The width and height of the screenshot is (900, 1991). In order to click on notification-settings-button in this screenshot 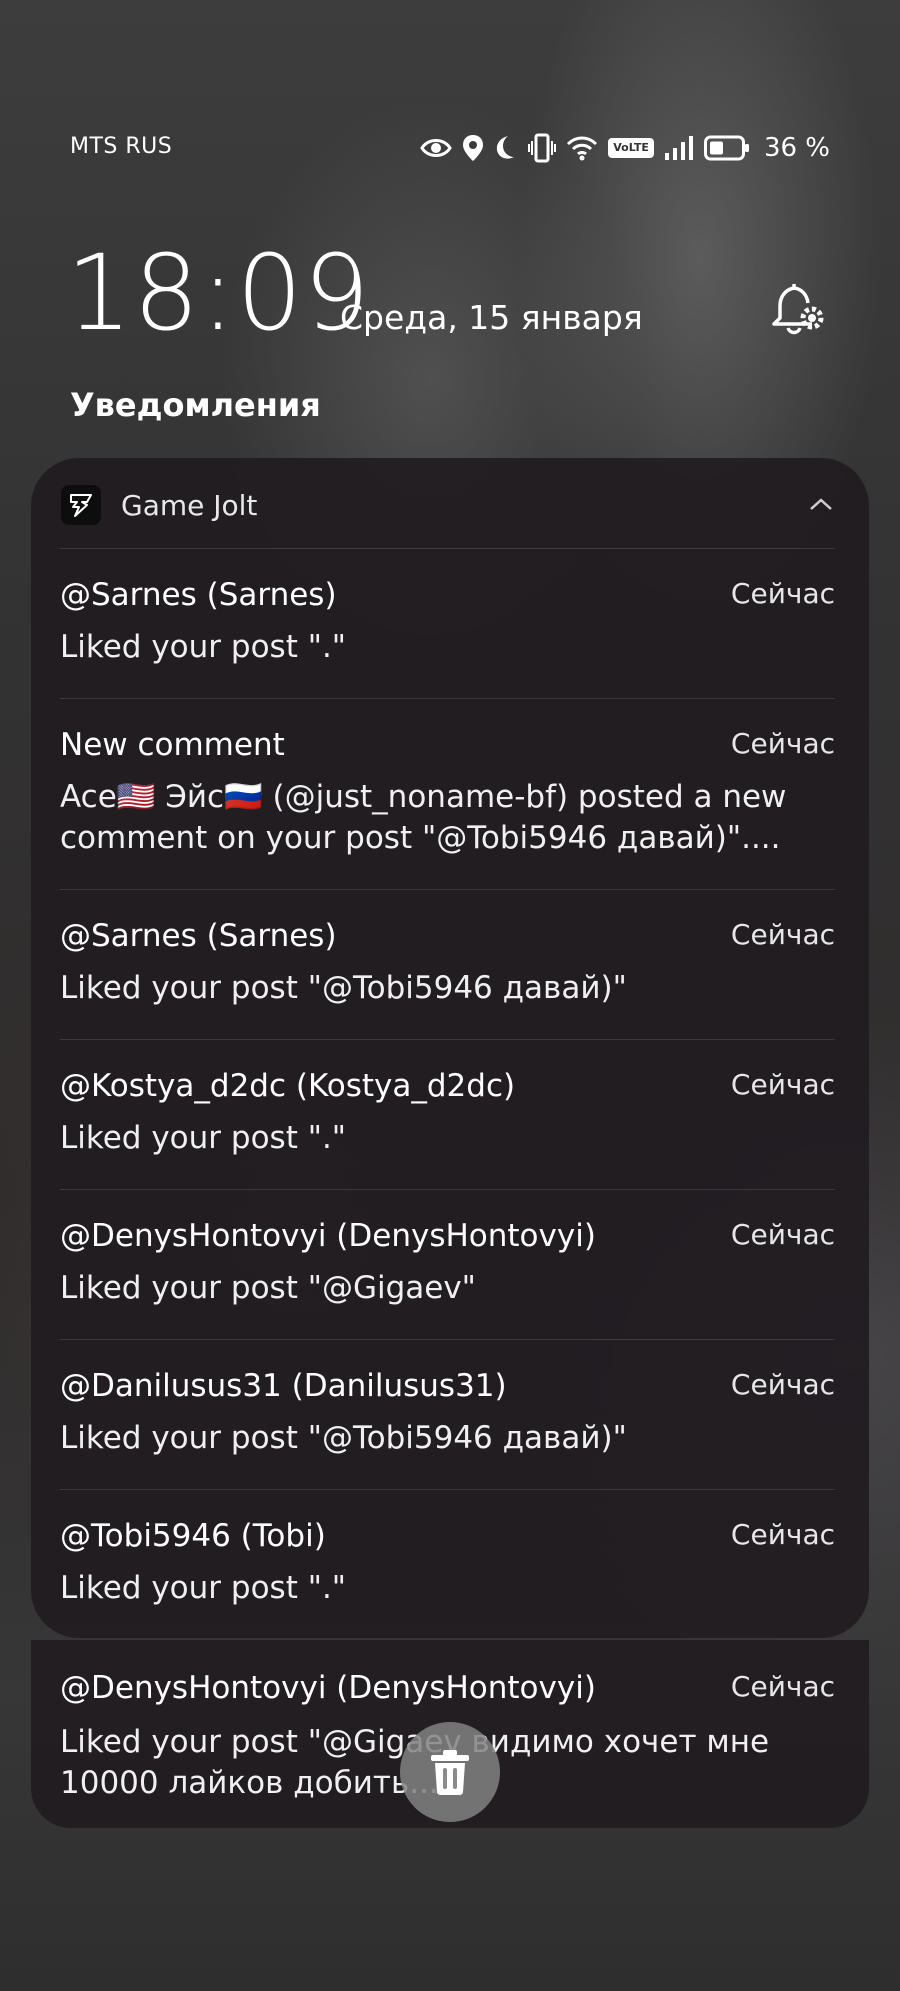, I will do `click(798, 308)`.